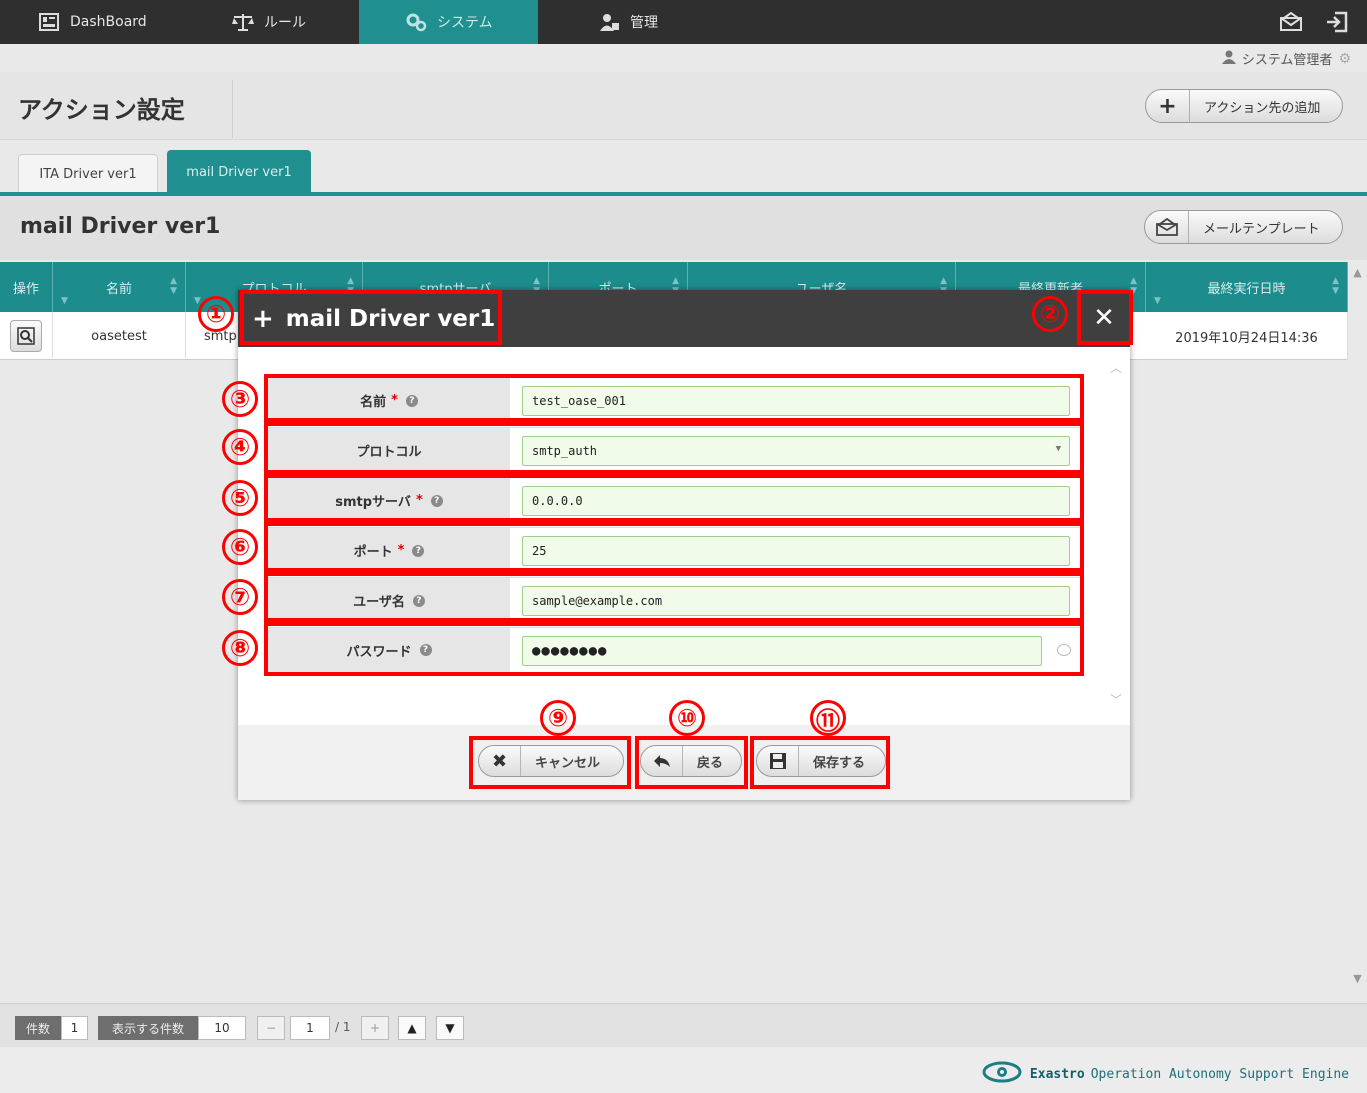  Describe the element at coordinates (74, 1028) in the screenshot. I see `count-value: 1` at that location.